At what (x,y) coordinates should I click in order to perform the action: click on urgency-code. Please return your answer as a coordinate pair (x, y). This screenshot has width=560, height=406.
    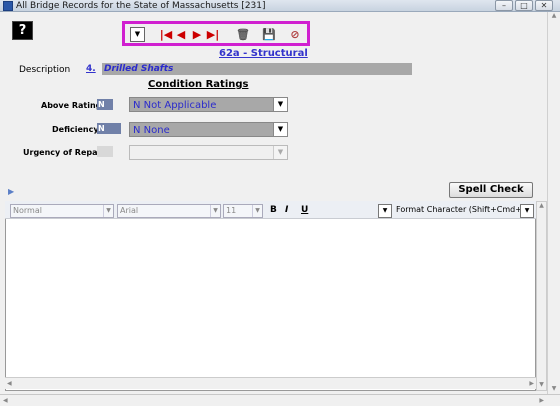
    Looking at the image, I should click on (105, 151).